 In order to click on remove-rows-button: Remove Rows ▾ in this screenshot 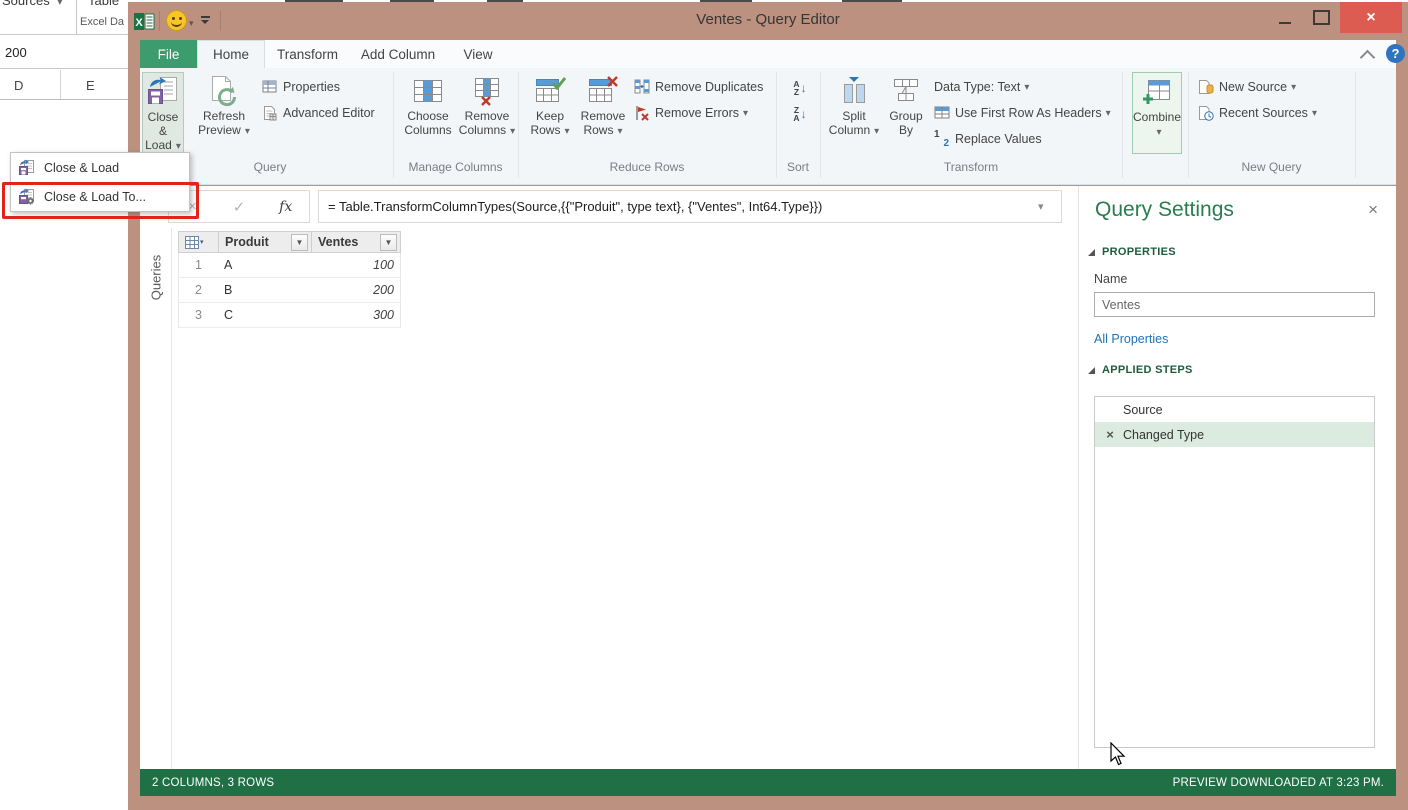, I will do `click(603, 113)`.